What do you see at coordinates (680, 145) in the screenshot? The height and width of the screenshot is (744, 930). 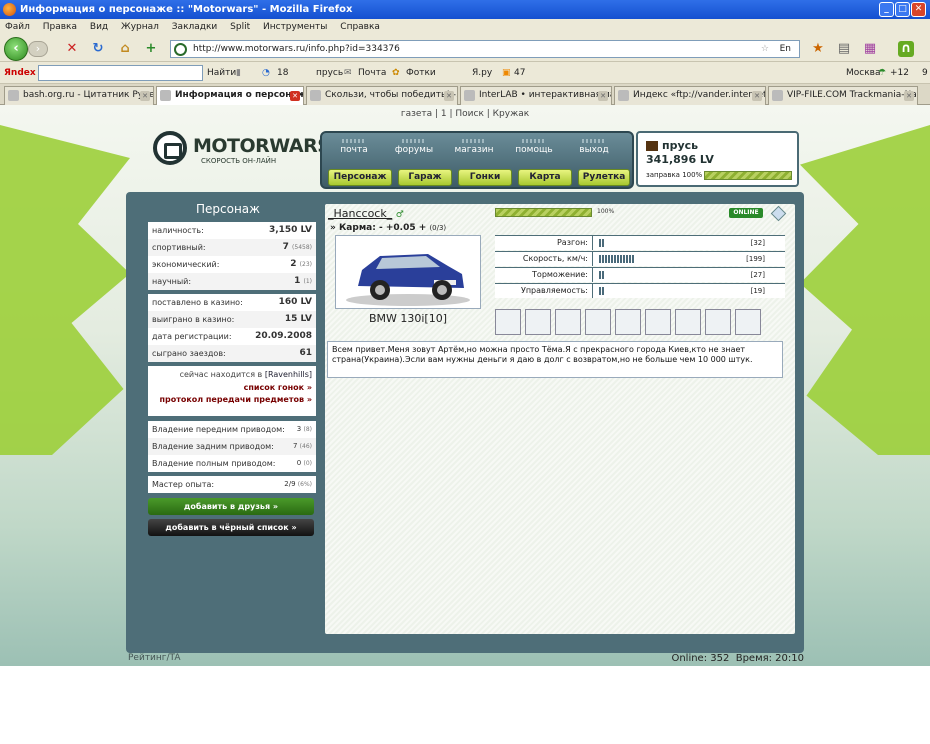 I see `account-name: прусь` at bounding box center [680, 145].